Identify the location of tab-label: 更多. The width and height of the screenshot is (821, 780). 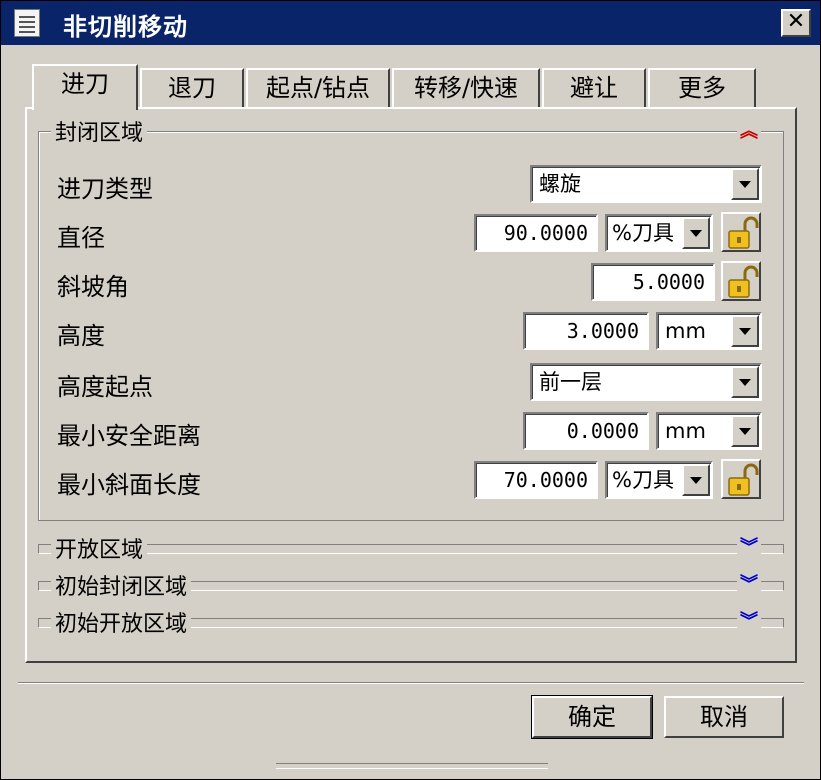
(702, 88).